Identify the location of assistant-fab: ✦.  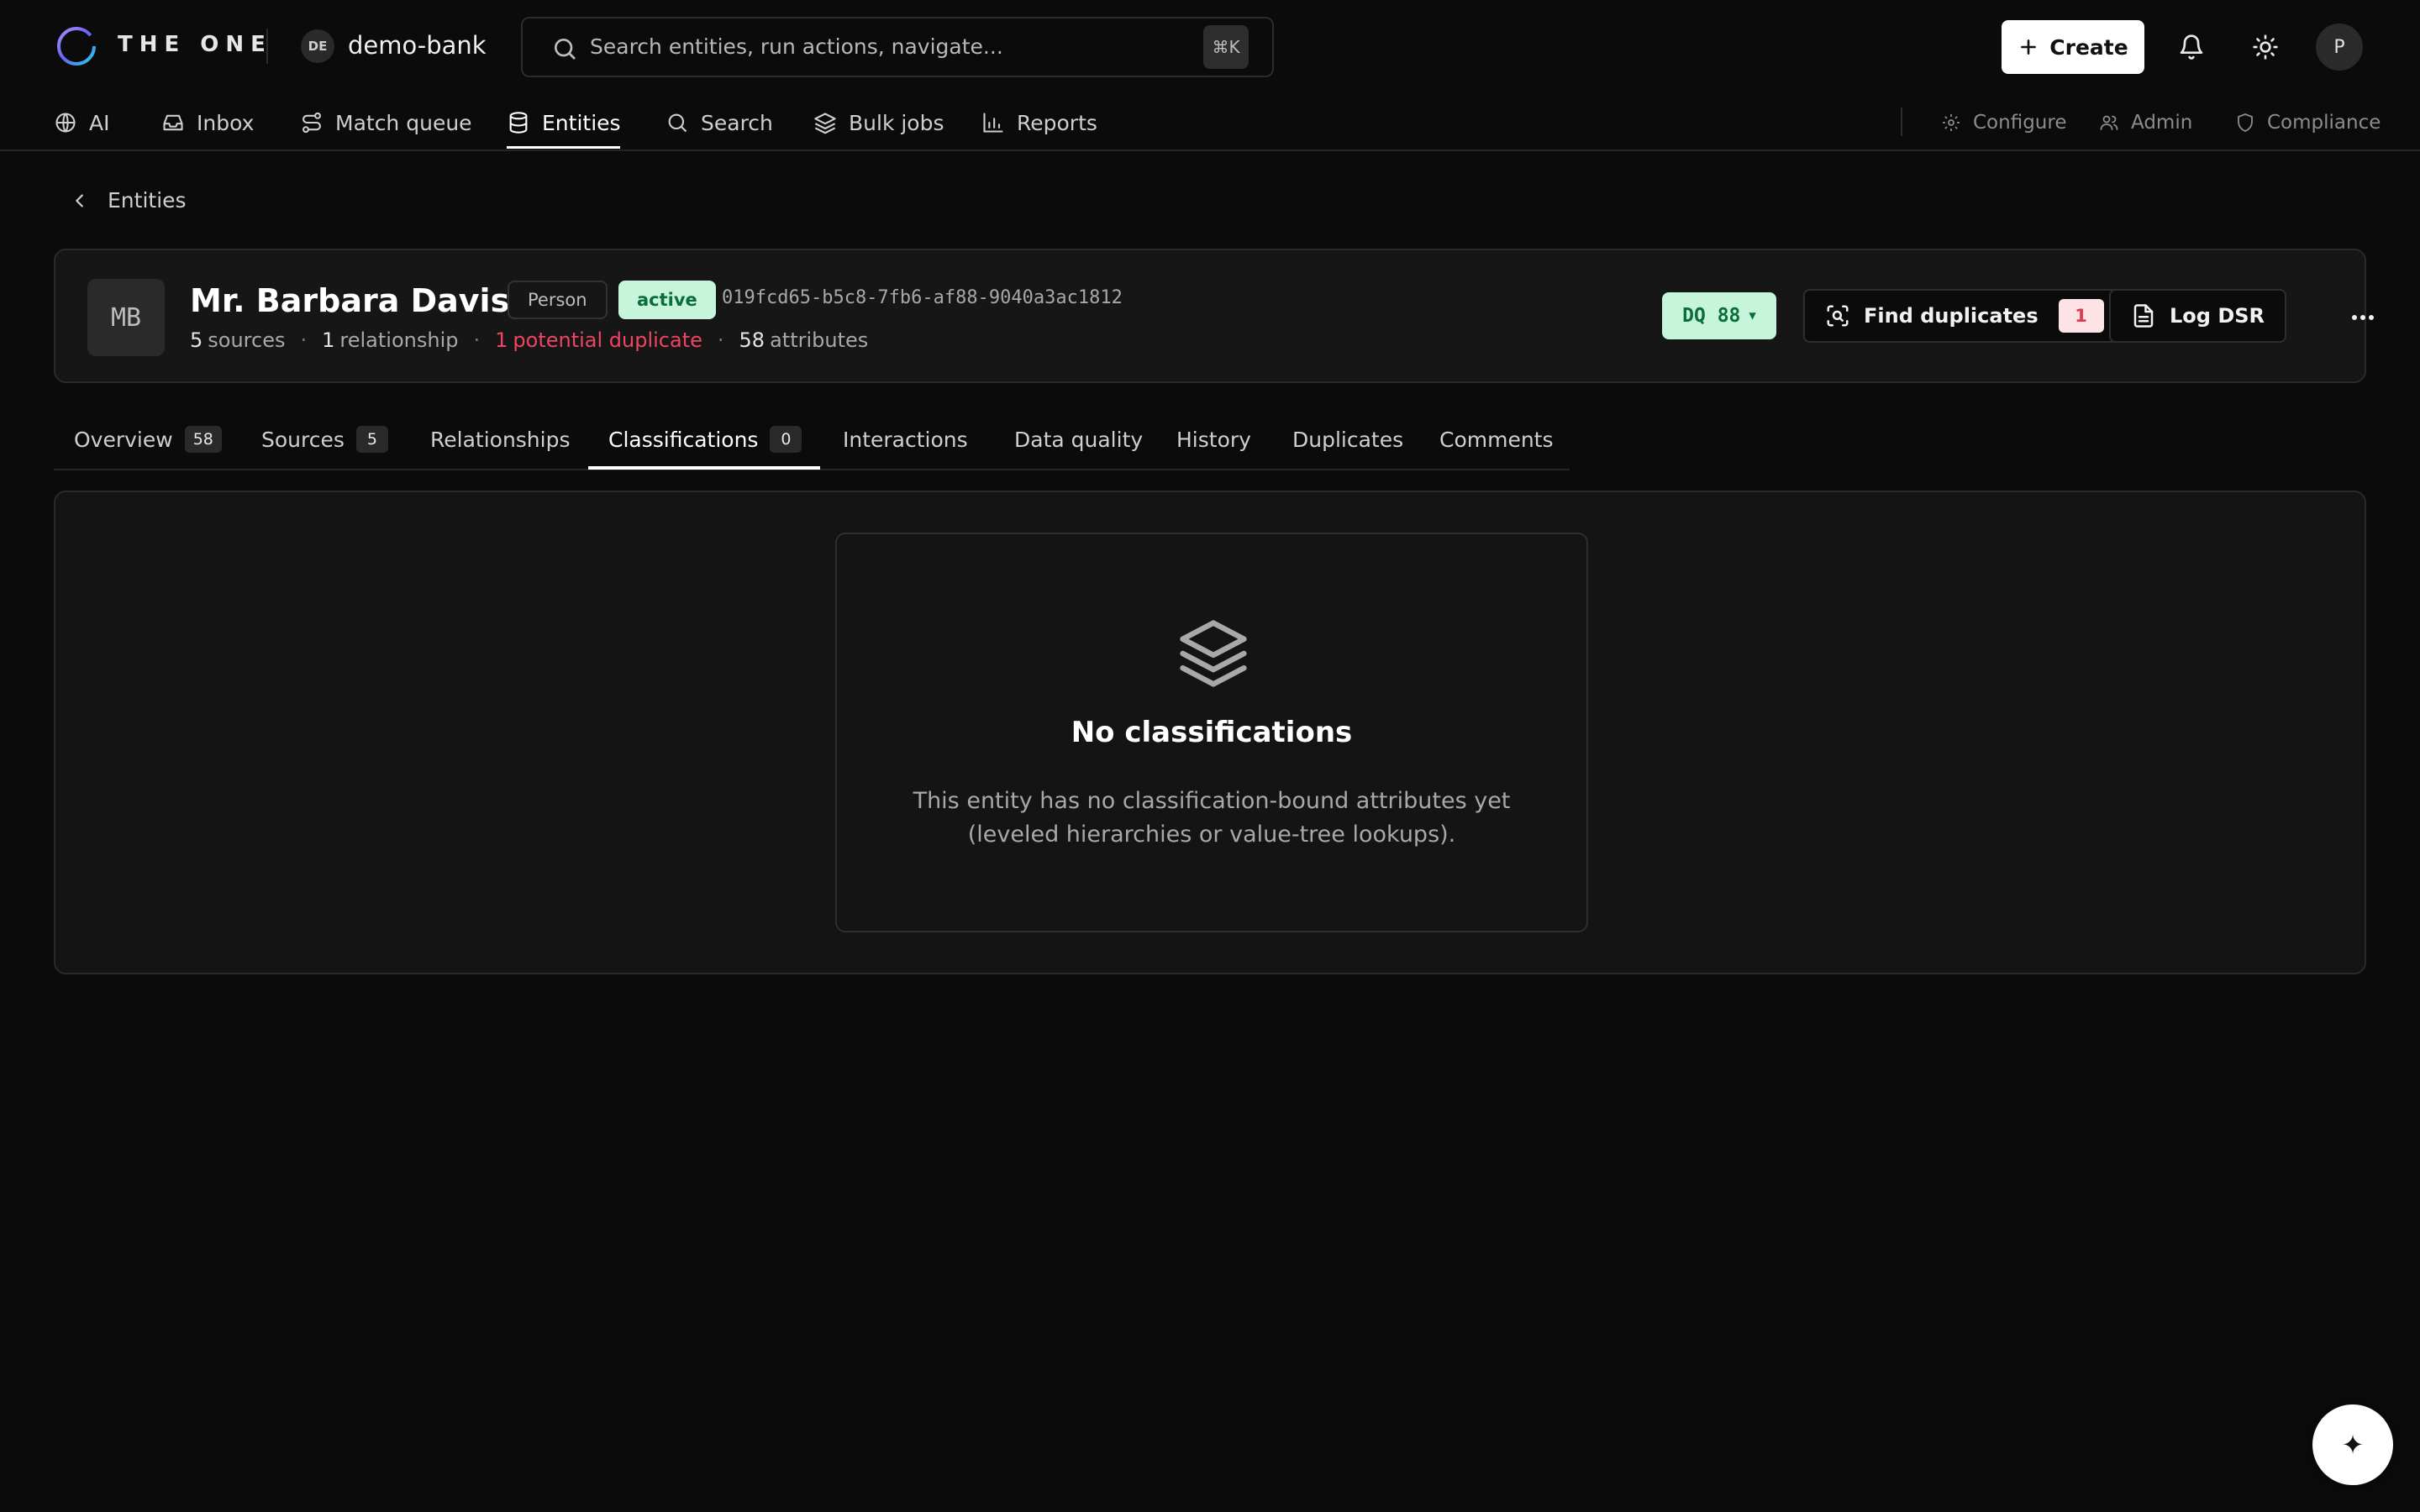
(2352, 1444).